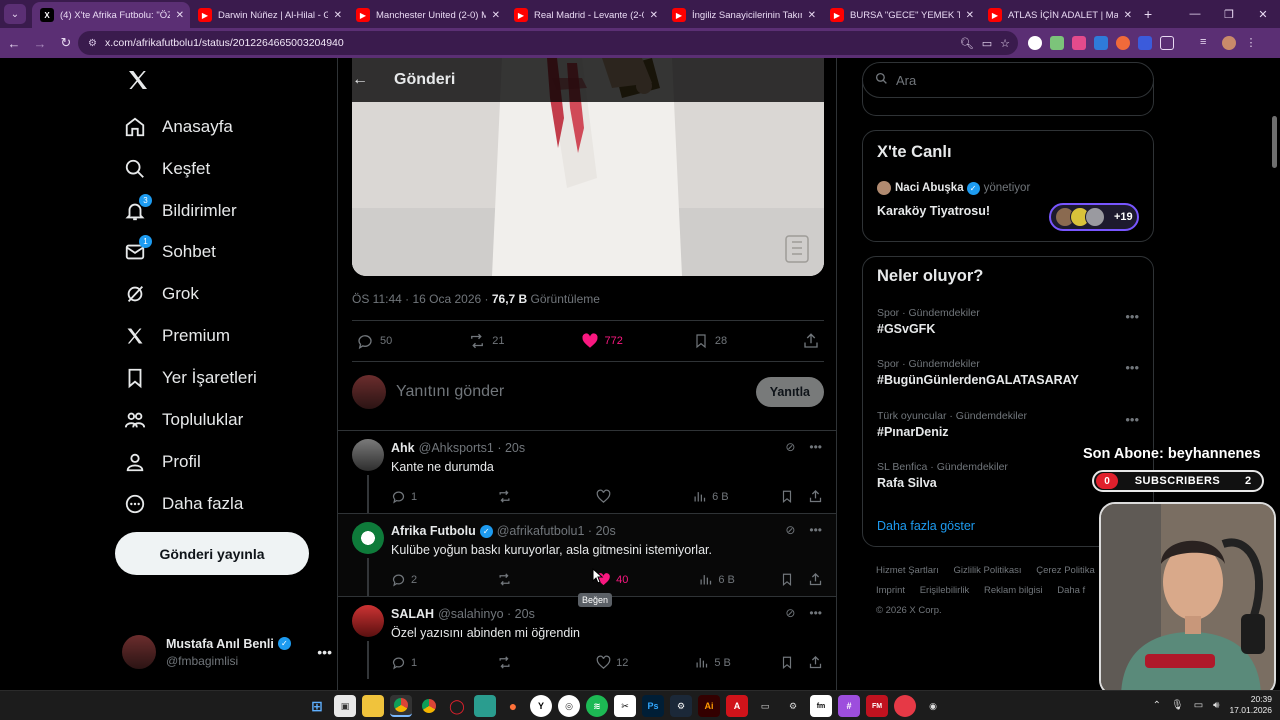 This screenshot has height=720, width=1280. I want to click on browser-tab-2: ▶ Darwin Núñez | Al-Hilal - Goals ✕, so click(269, 15).